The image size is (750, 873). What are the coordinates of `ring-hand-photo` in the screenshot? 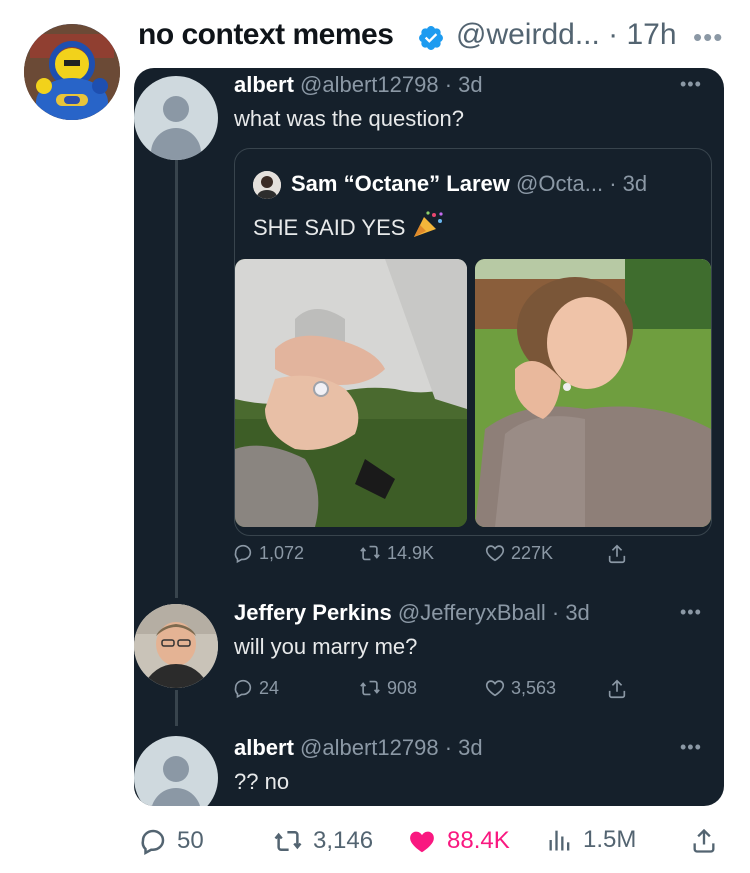 It's located at (351, 393).